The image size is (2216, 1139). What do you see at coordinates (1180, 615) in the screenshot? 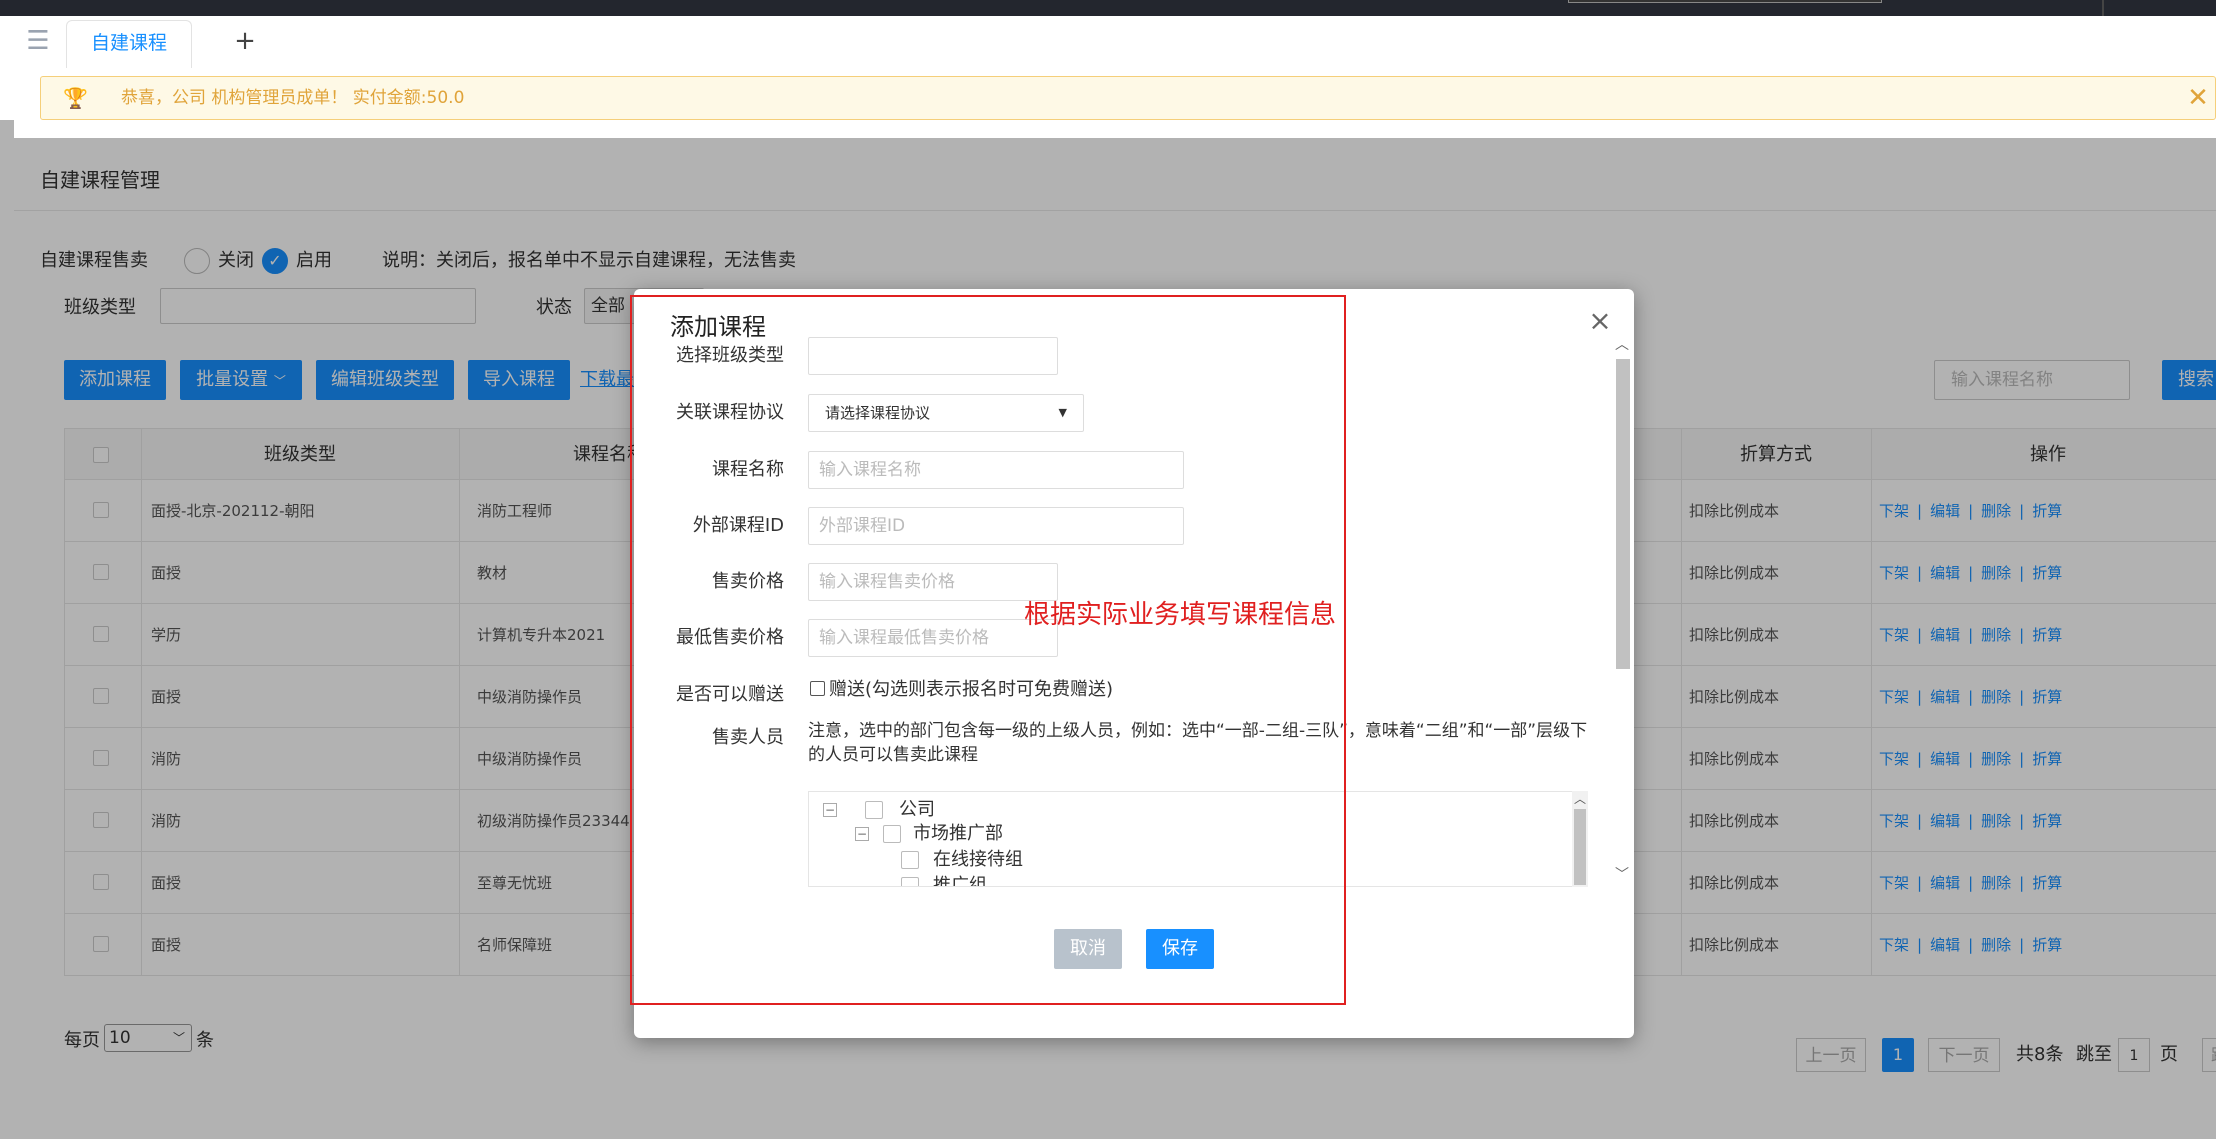
I see `annotation-text: 根据实际业务填写课程信息` at bounding box center [1180, 615].